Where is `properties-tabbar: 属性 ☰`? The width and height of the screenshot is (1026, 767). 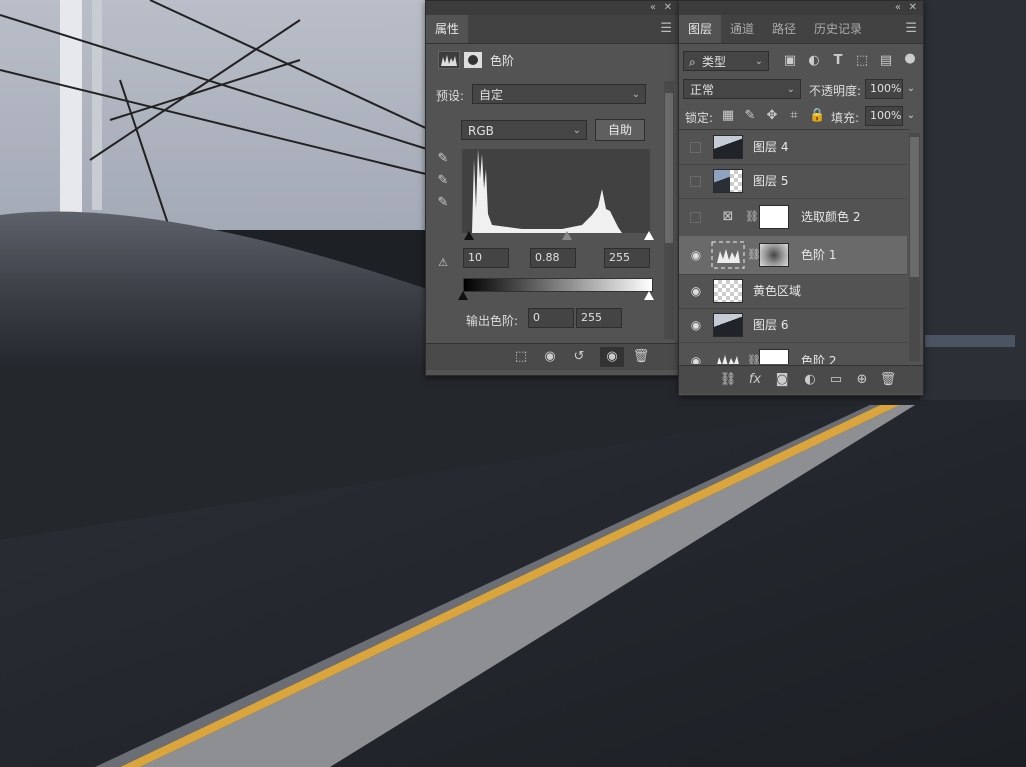
properties-tabbar: 属性 ☰ is located at coordinates (552, 29).